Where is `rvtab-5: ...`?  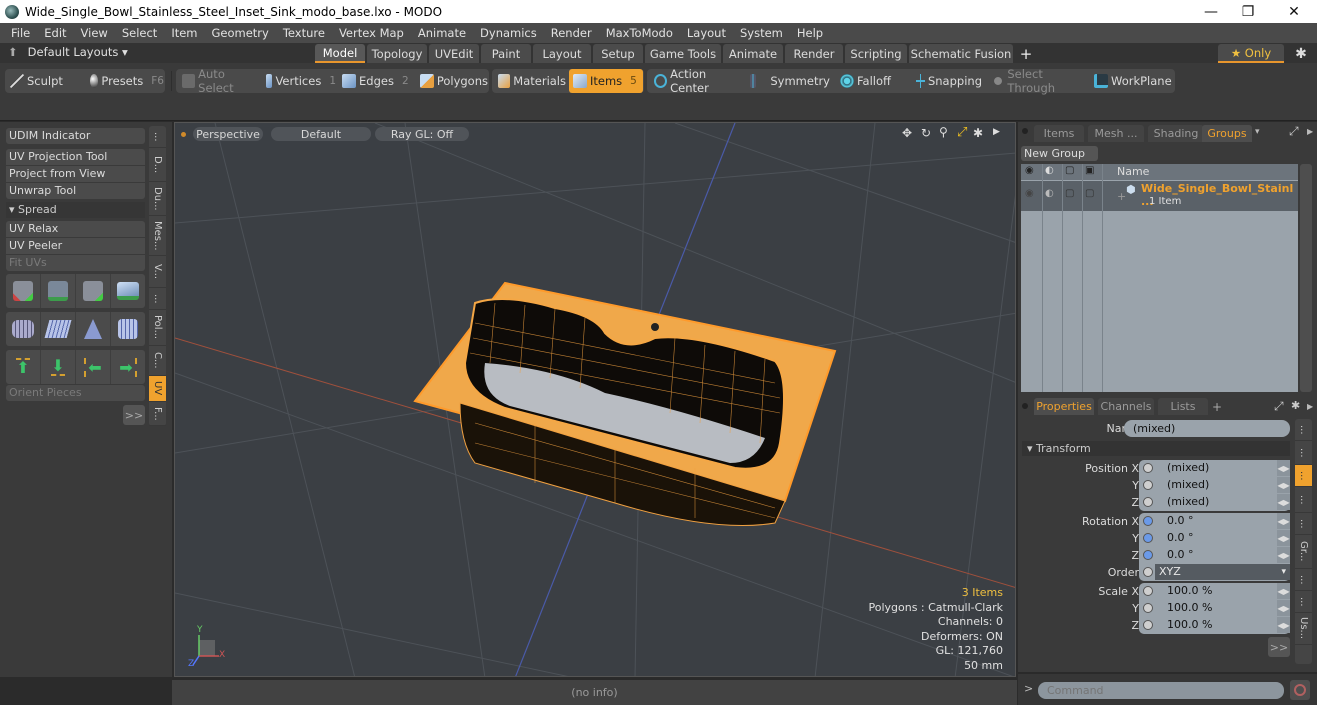
rvtab-5: ... is located at coordinates (1303, 524).